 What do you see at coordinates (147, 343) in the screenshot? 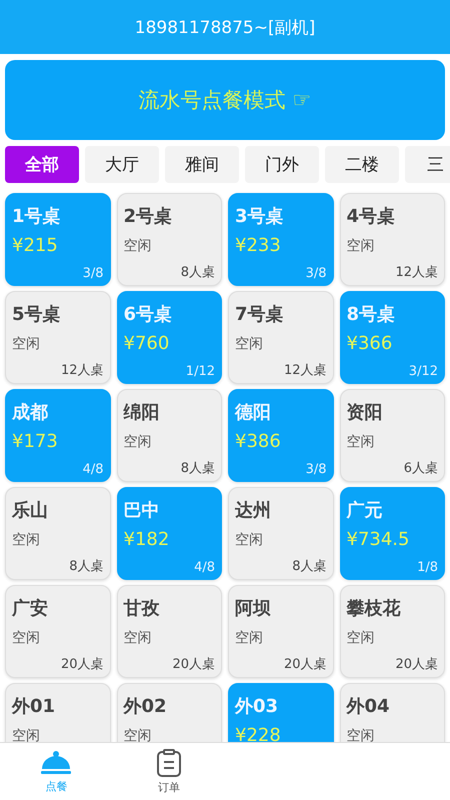
I see `table-amount: ¥760` at bounding box center [147, 343].